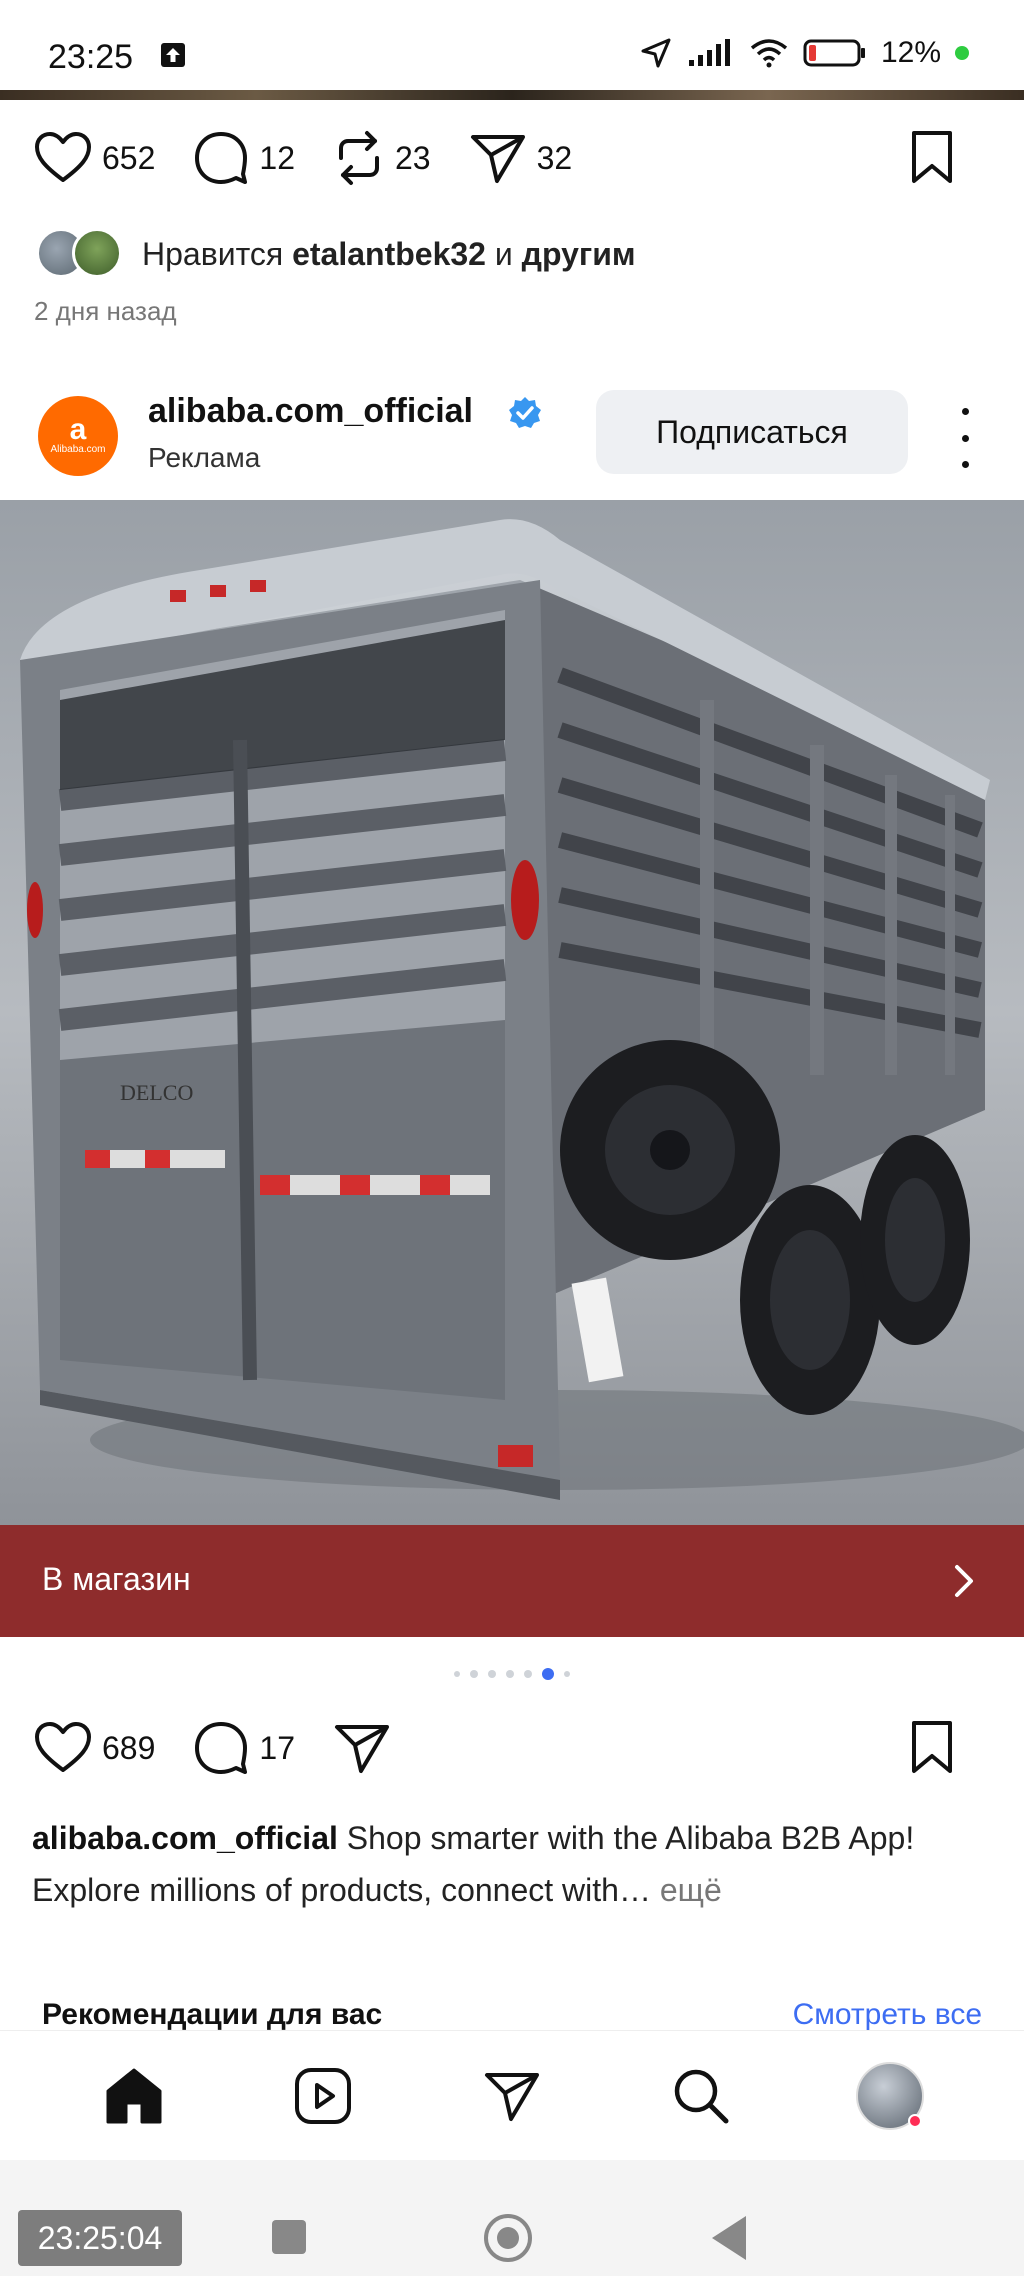  I want to click on verified-badge-icon, so click(525, 412).